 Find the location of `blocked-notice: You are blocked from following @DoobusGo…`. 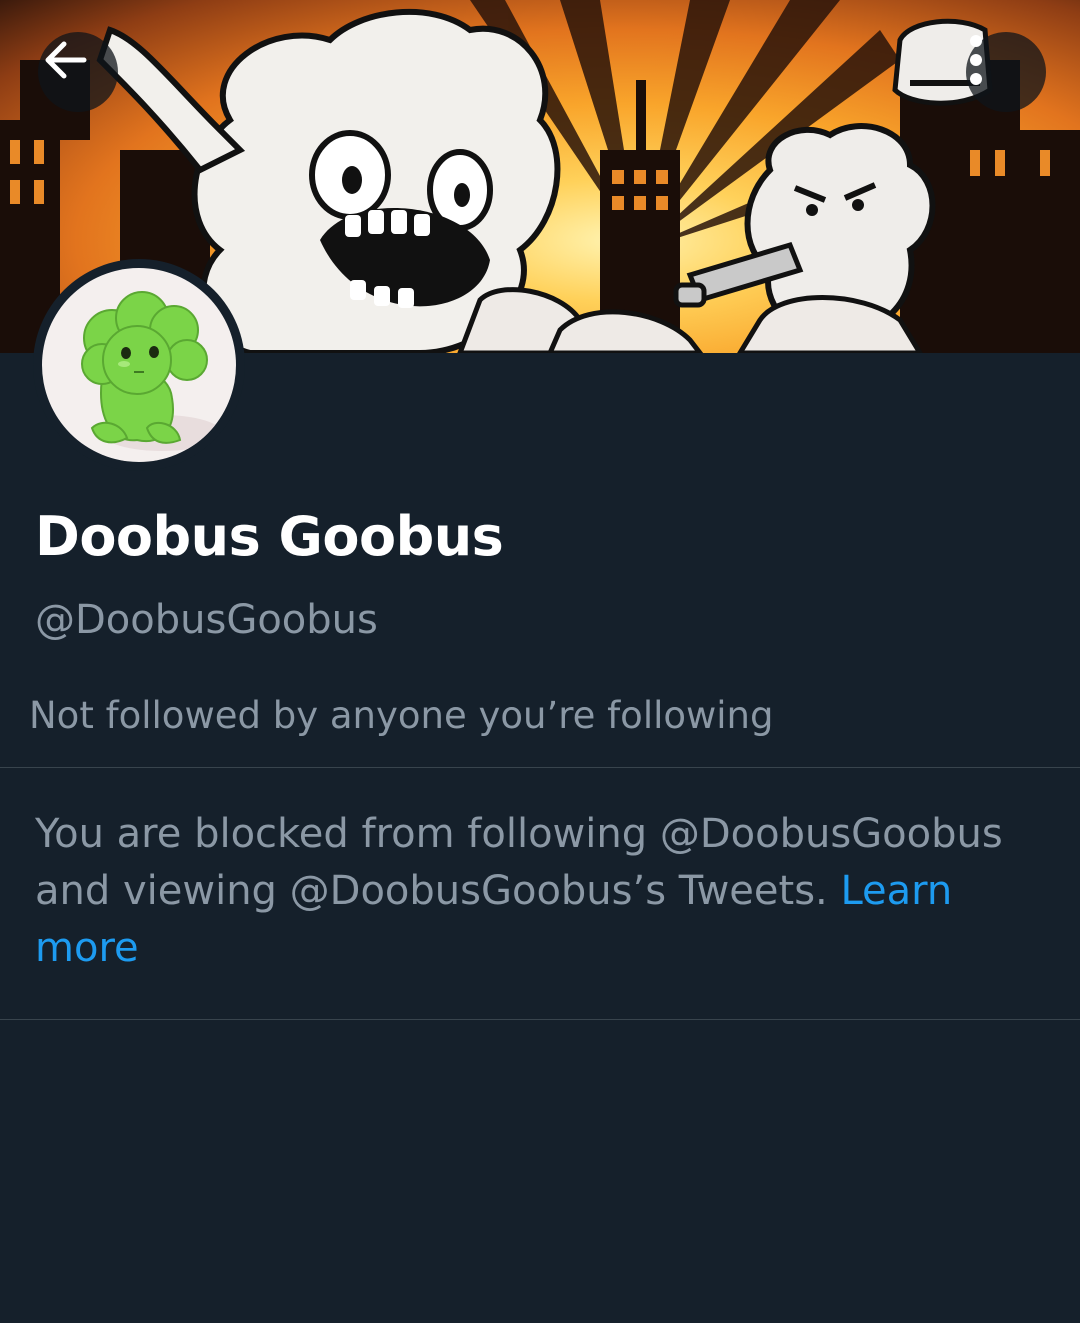

blocked-notice: You are blocked from following @DoobusGo… is located at coordinates (535, 891).